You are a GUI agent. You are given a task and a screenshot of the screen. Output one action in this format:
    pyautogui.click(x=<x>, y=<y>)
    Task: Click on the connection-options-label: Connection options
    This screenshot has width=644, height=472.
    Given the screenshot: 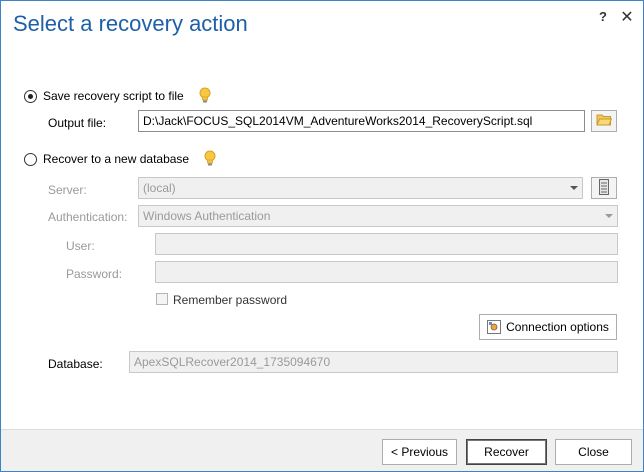 What is the action you would take?
    pyautogui.click(x=557, y=327)
    